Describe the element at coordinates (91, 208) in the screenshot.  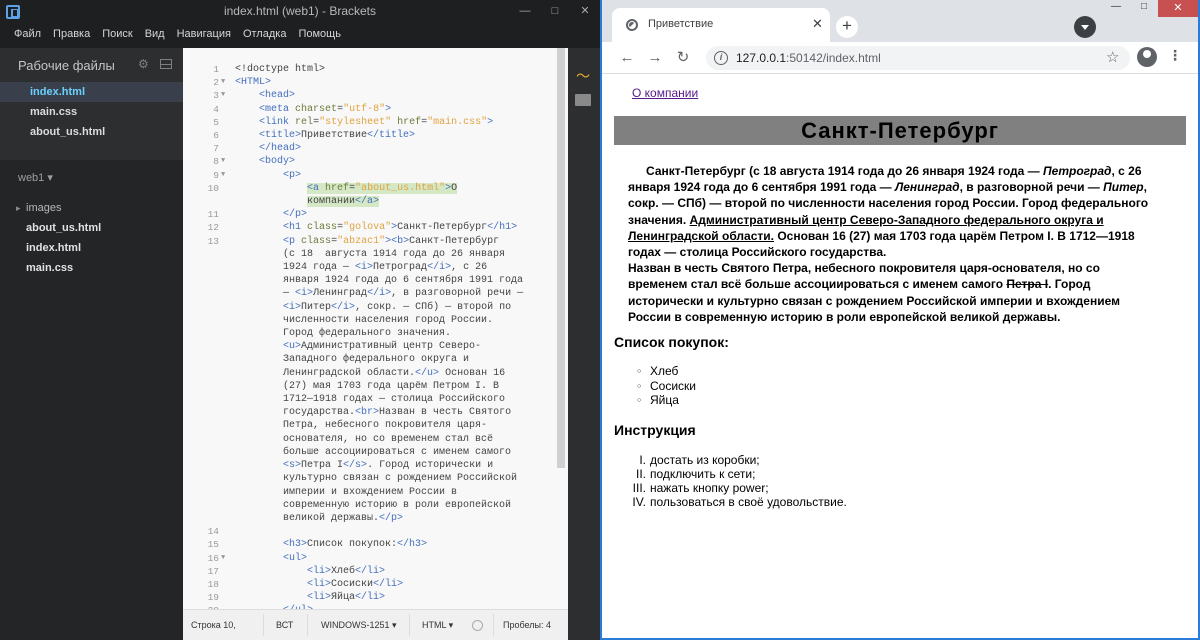
I see `tree-folder-images: images` at that location.